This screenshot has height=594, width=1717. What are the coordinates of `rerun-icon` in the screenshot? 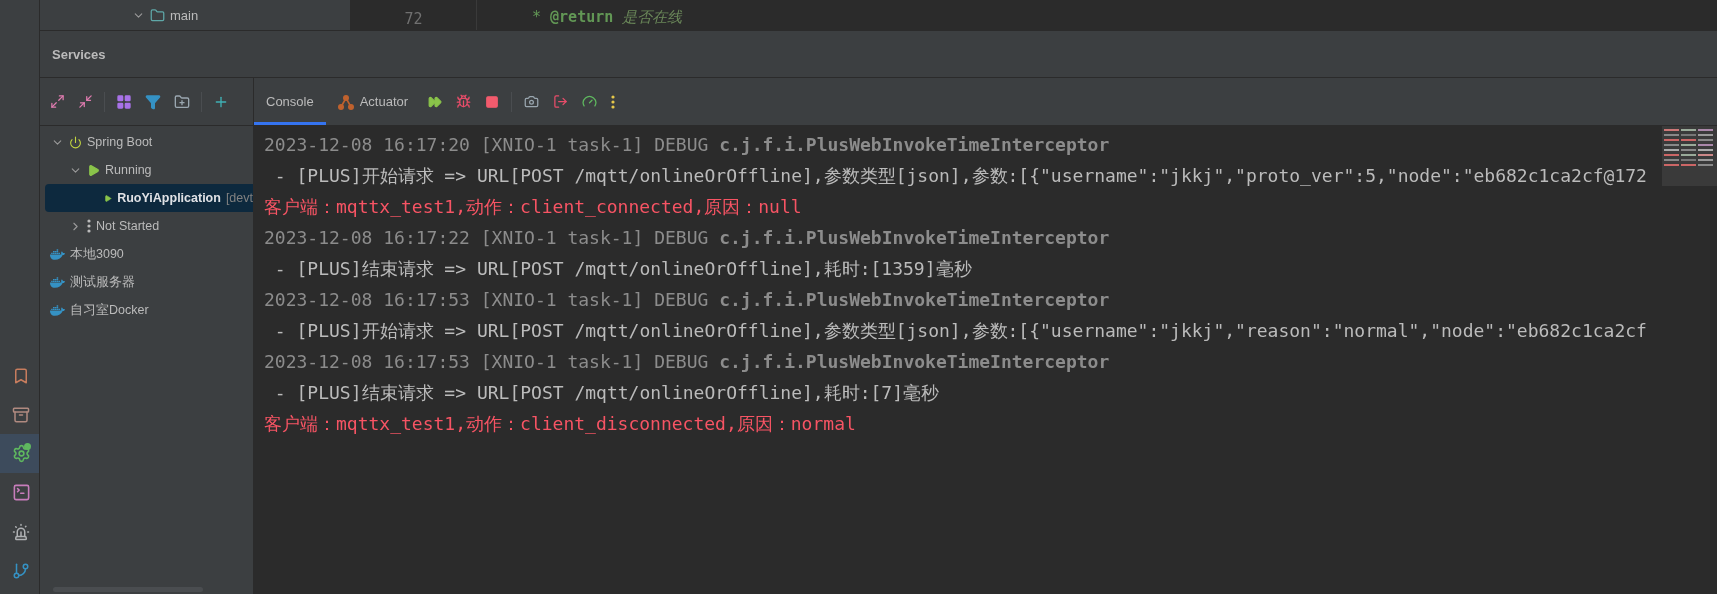 It's located at (435, 101).